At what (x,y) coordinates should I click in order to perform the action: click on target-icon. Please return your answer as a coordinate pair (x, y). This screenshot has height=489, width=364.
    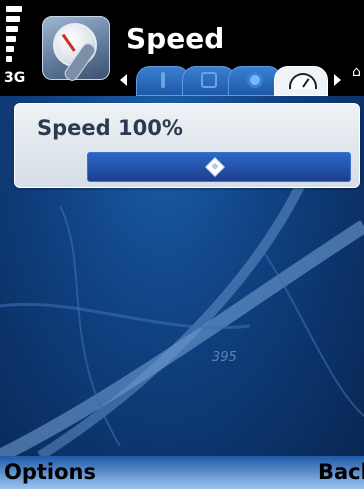
    Looking at the image, I should click on (255, 80).